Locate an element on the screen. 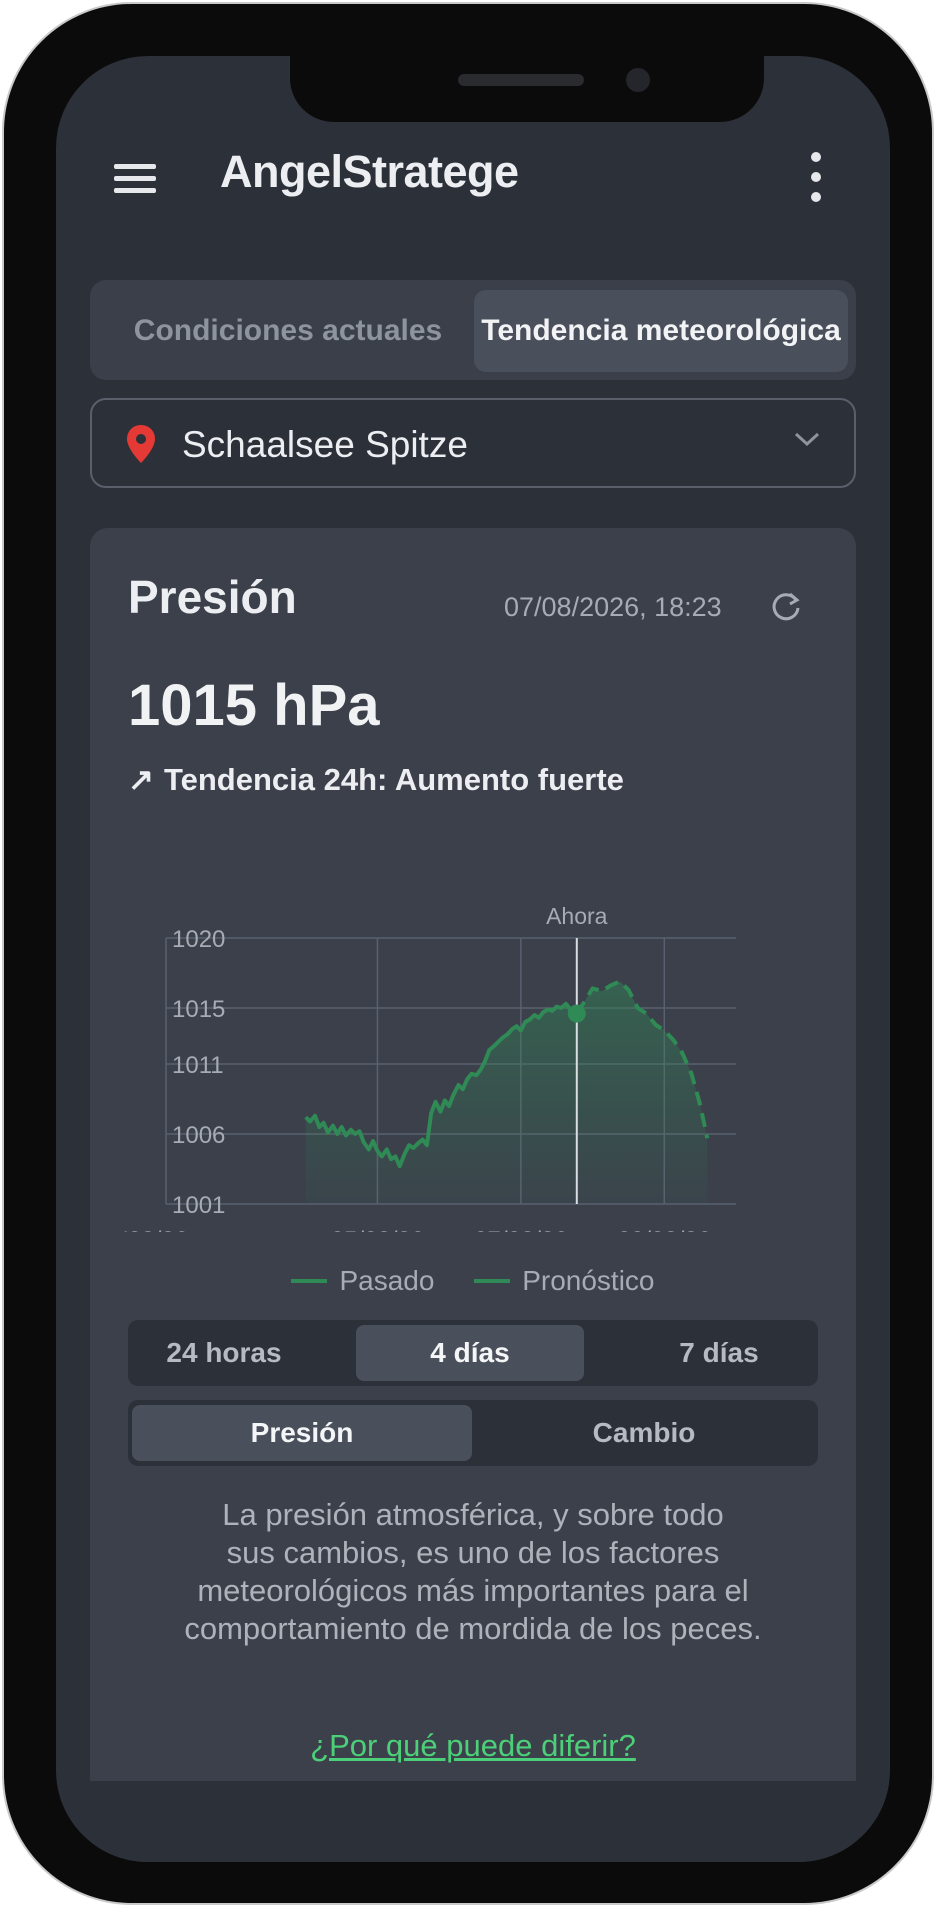 Image resolution: width=938 pixels, height=1909 pixels. legend-past-swatch is located at coordinates (309, 1281).